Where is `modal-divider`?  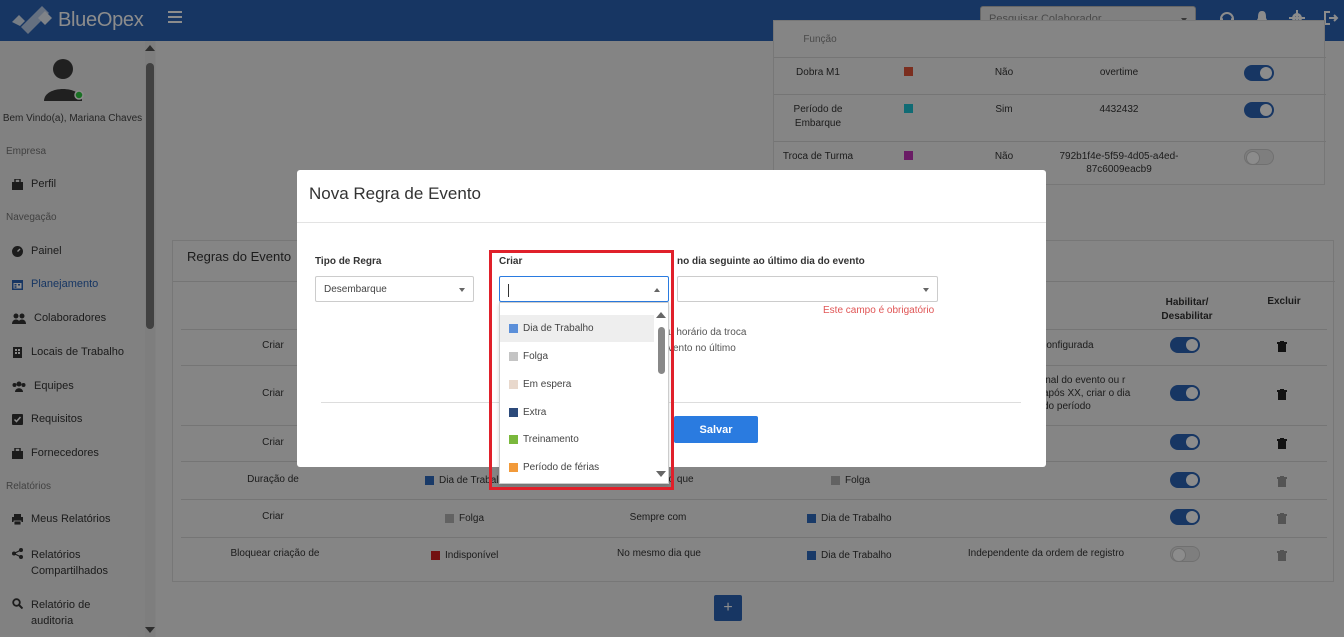 modal-divider is located at coordinates (671, 222).